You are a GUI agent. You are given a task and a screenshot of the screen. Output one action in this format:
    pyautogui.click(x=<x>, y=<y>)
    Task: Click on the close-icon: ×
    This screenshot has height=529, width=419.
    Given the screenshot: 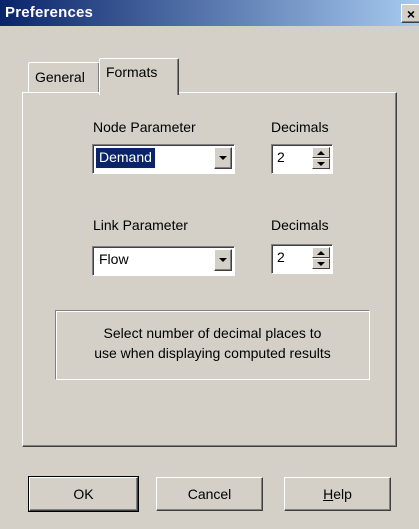 What is the action you would take?
    pyautogui.click(x=411, y=13)
    